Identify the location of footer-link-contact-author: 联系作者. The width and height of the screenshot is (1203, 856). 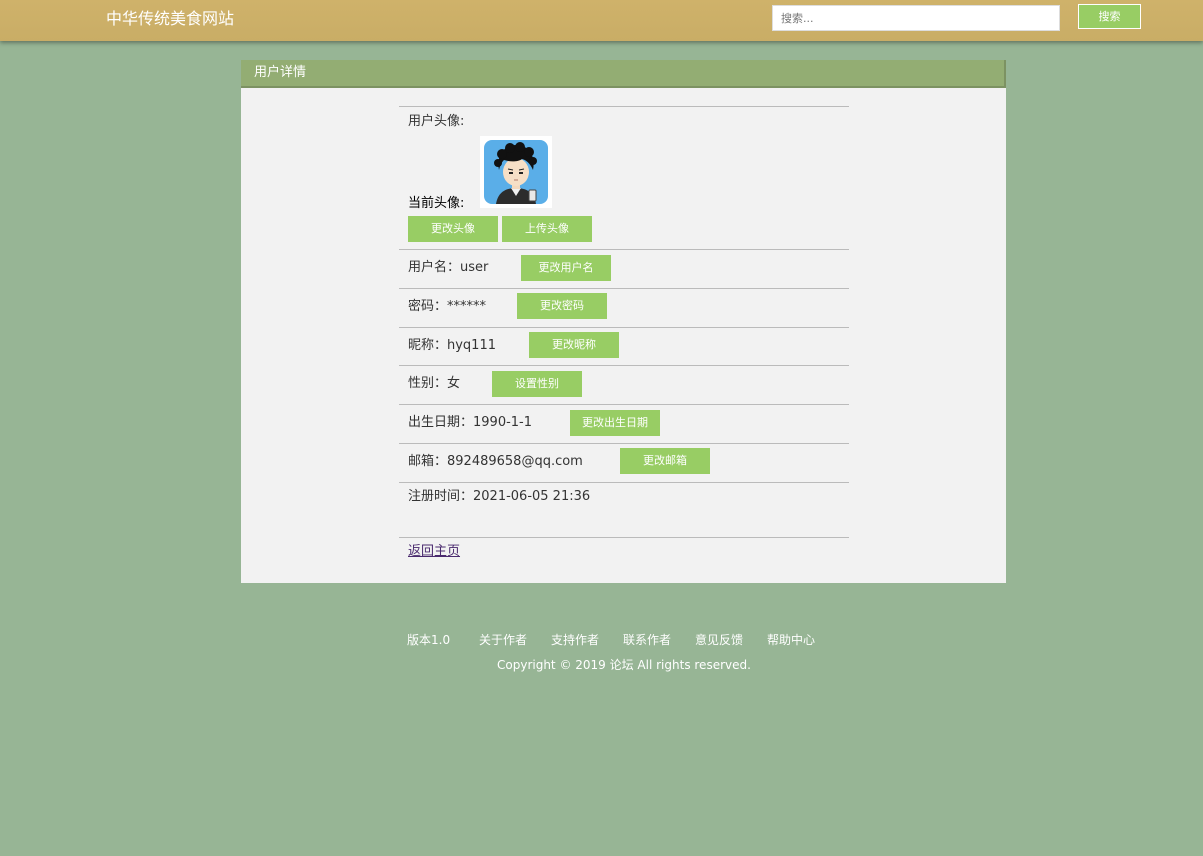
(647, 640).